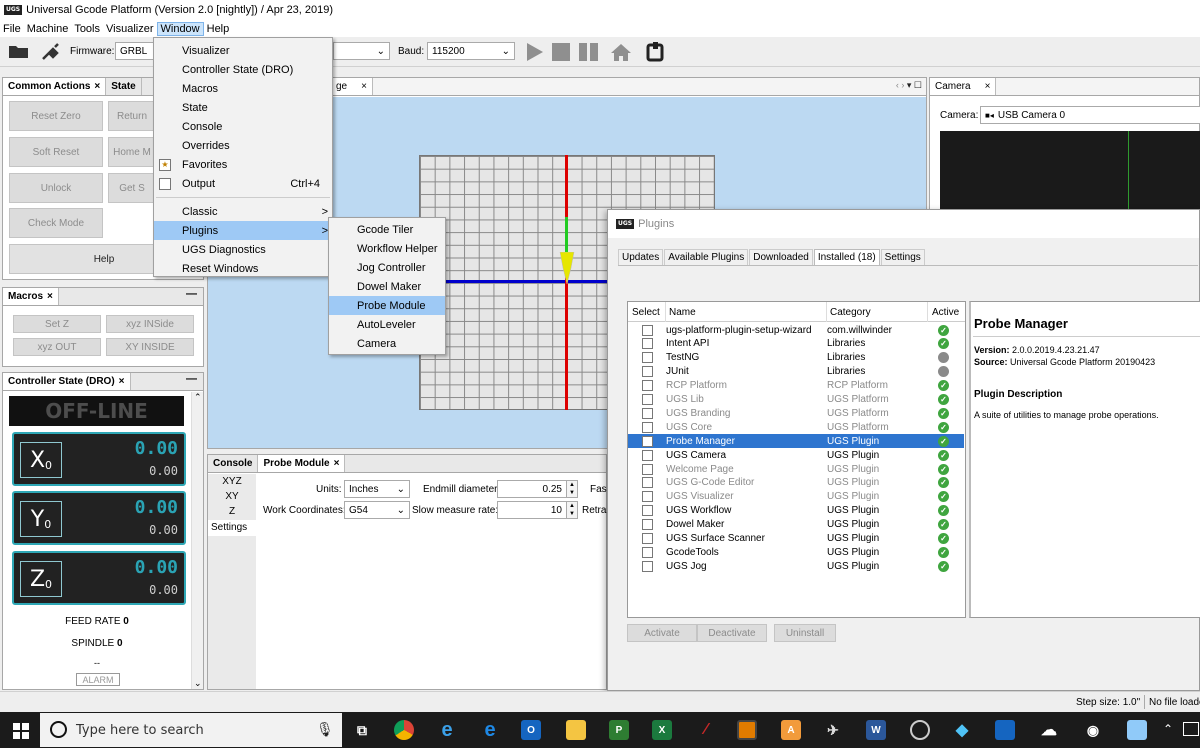 The width and height of the screenshot is (1200, 748). Describe the element at coordinates (387, 248) in the screenshot. I see `submenu-item-workflow-helper: Workflow Helper` at that location.